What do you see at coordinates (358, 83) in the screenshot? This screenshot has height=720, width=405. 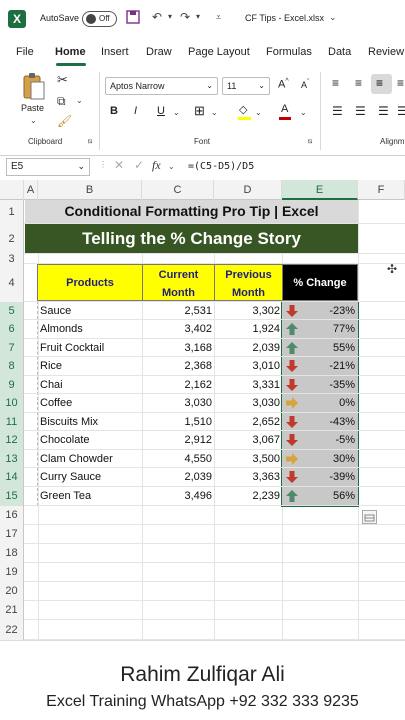 I see `align-middle-icon: ≡` at bounding box center [358, 83].